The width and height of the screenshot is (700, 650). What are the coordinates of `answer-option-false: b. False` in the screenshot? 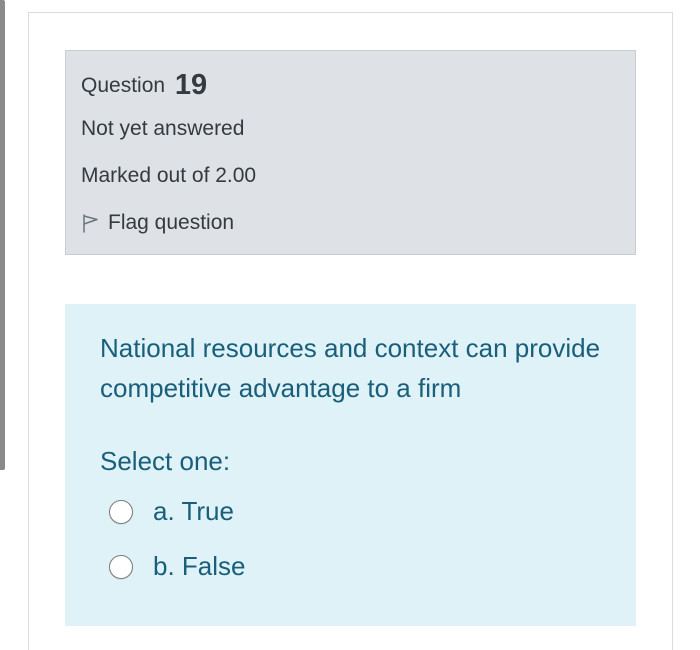 It's located at (177, 566).